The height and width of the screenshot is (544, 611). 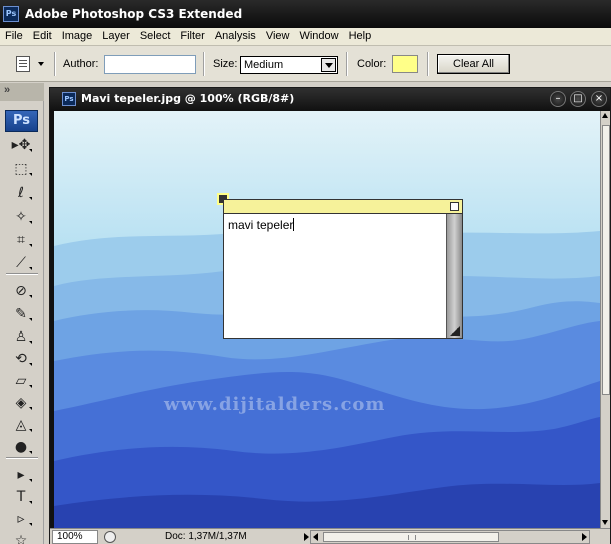 I want to click on close-button: ×, so click(x=599, y=99).